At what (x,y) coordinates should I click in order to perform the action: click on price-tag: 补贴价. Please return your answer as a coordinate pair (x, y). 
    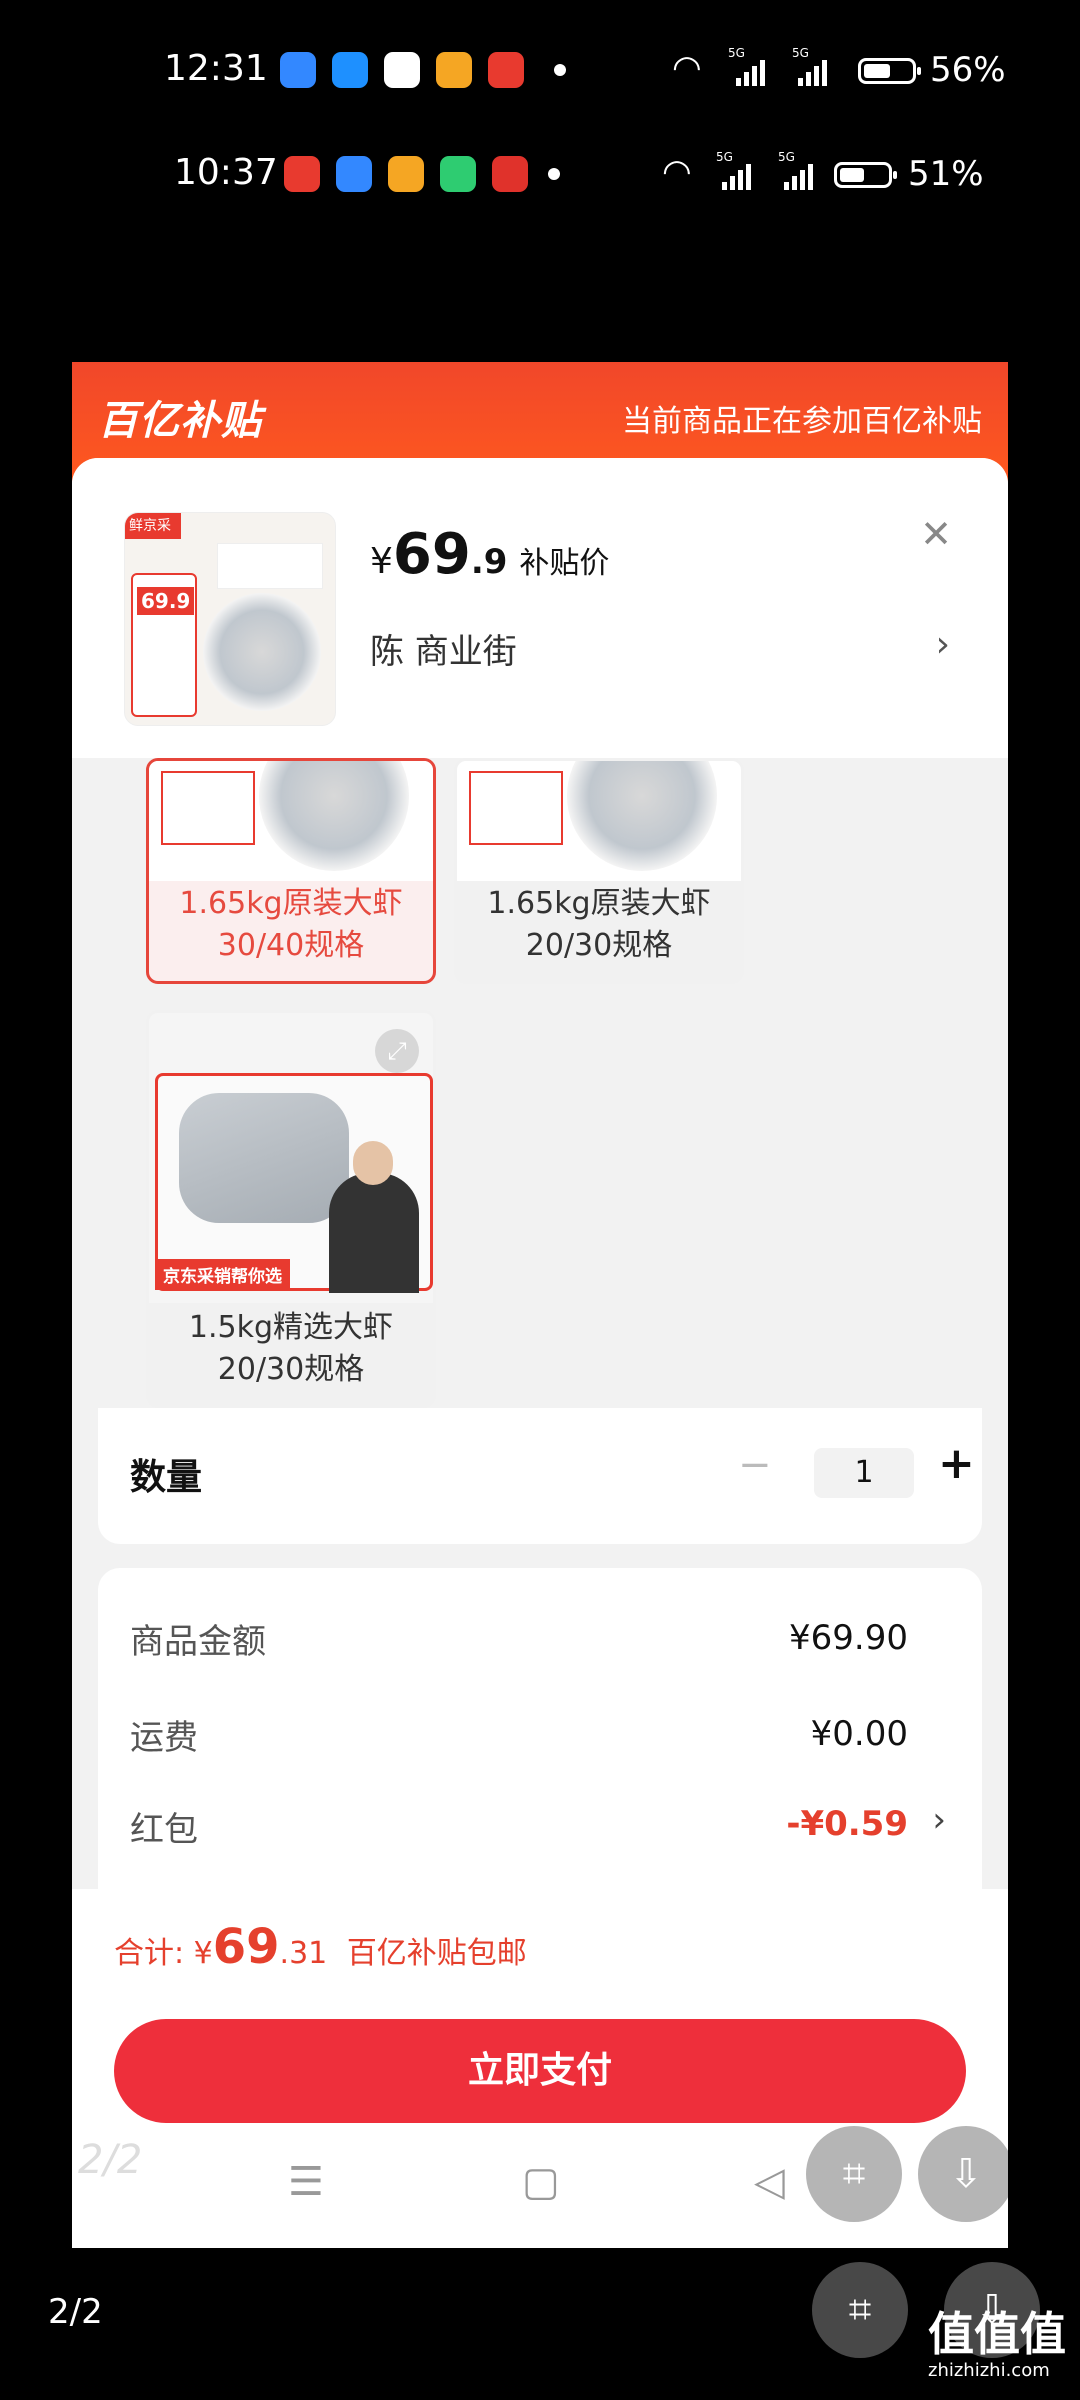
    Looking at the image, I should click on (564, 563).